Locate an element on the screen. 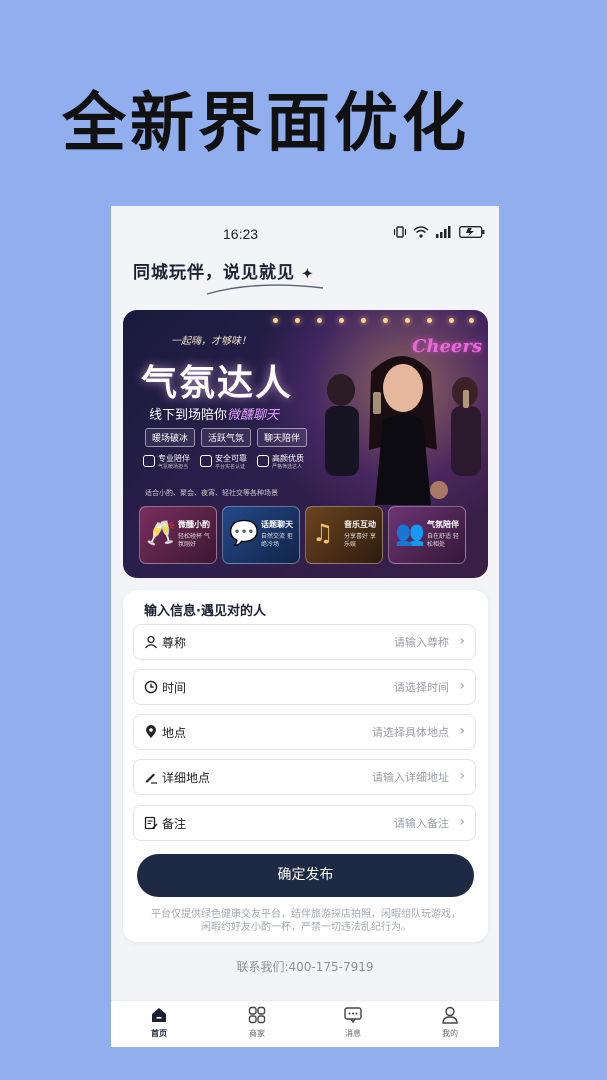 Image resolution: width=607 pixels, height=1080 pixels. banner-features: 专业陪伴 气氛暖场担当 安全可靠 平台实名认证 高颜优质 严格筛选达人 is located at coordinates (223, 462).